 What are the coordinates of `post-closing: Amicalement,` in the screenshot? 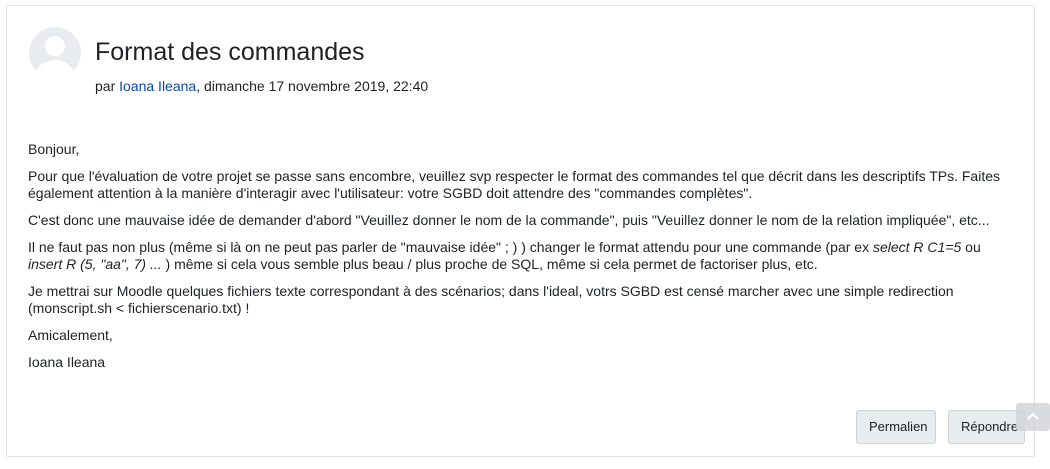 It's located at (70, 335).